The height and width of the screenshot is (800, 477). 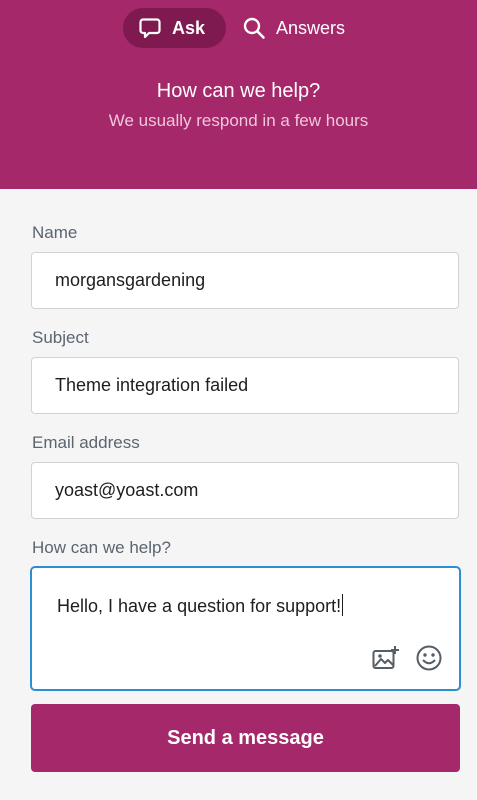 What do you see at coordinates (55, 232) in the screenshot?
I see `name-label: Name` at bounding box center [55, 232].